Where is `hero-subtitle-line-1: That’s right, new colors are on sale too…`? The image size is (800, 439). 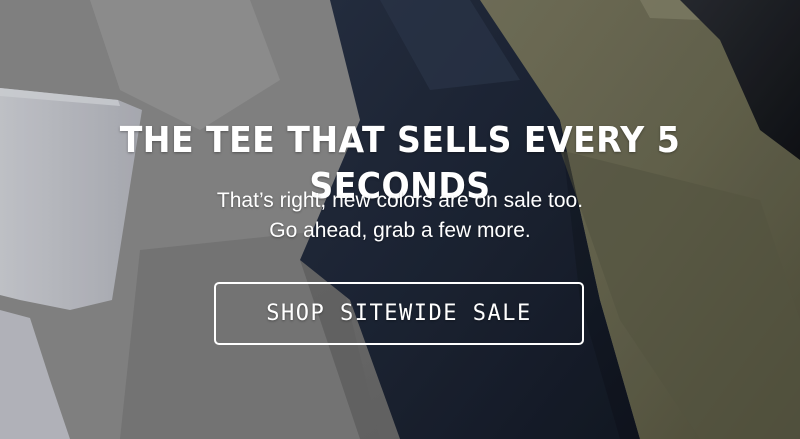
hero-subtitle-line-1: That’s right, new colors are on sale too… is located at coordinates (400, 200).